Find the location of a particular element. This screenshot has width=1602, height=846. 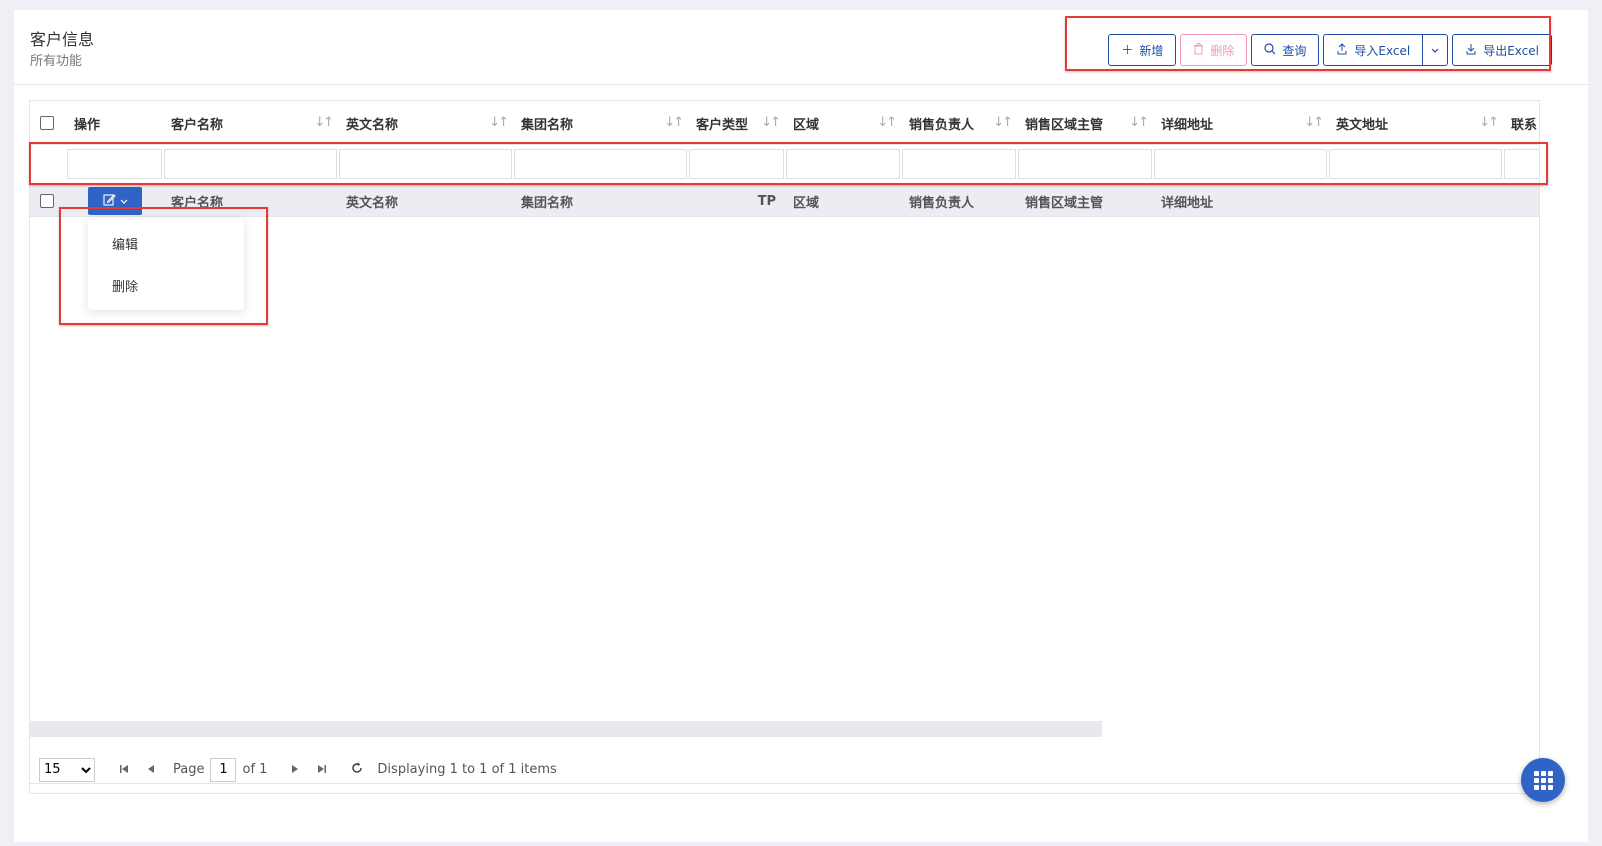

horizontal-scrollbar is located at coordinates (566, 729).